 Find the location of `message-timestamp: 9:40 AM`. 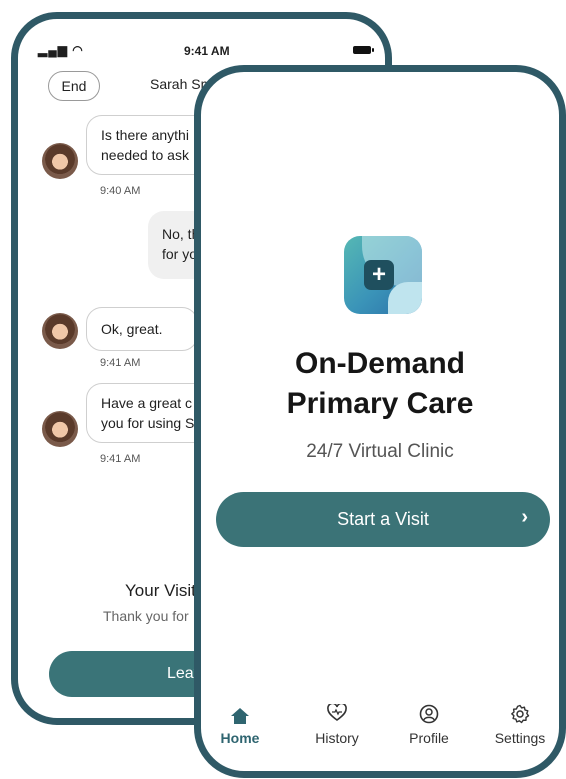

message-timestamp: 9:40 AM is located at coordinates (120, 191).